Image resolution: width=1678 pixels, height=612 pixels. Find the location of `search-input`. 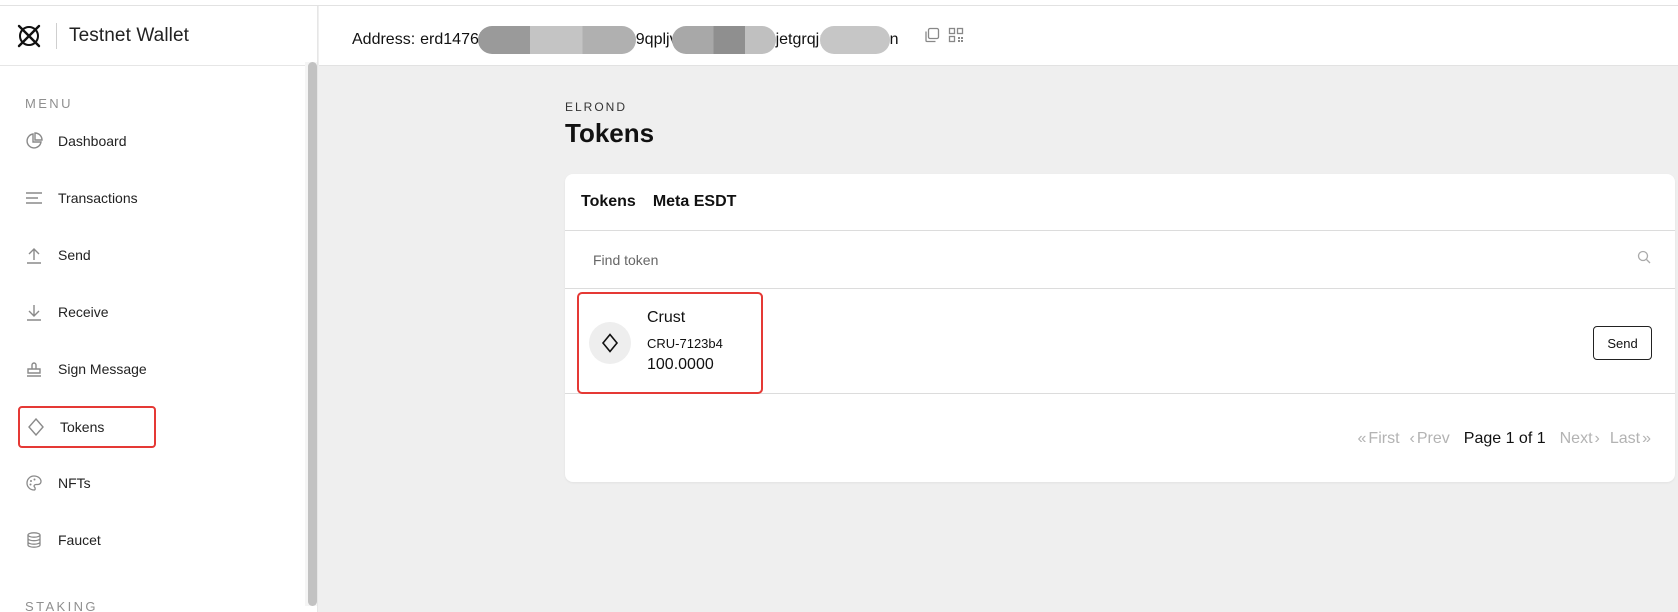

search-input is located at coordinates (1115, 259).